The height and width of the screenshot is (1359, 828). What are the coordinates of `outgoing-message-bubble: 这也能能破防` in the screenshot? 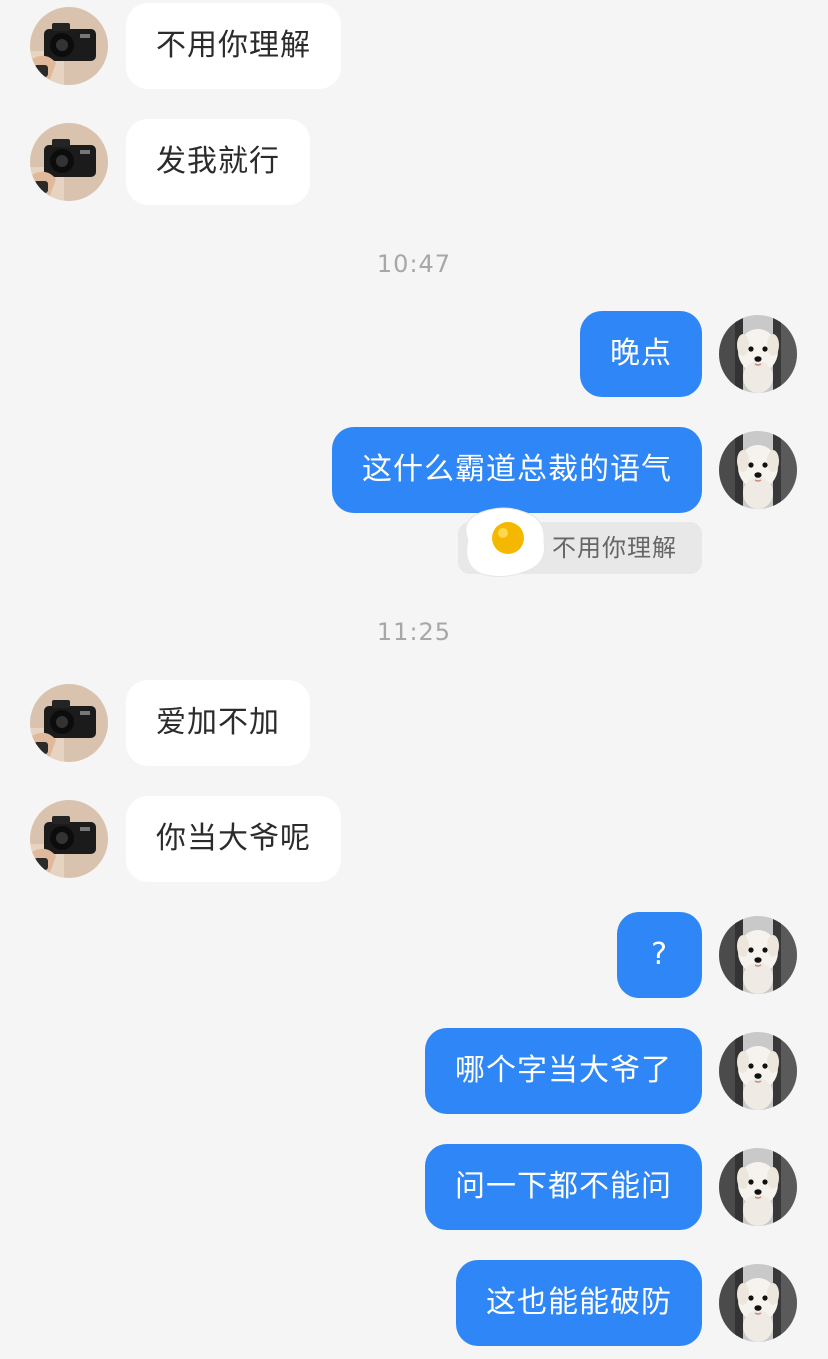 It's located at (579, 1303).